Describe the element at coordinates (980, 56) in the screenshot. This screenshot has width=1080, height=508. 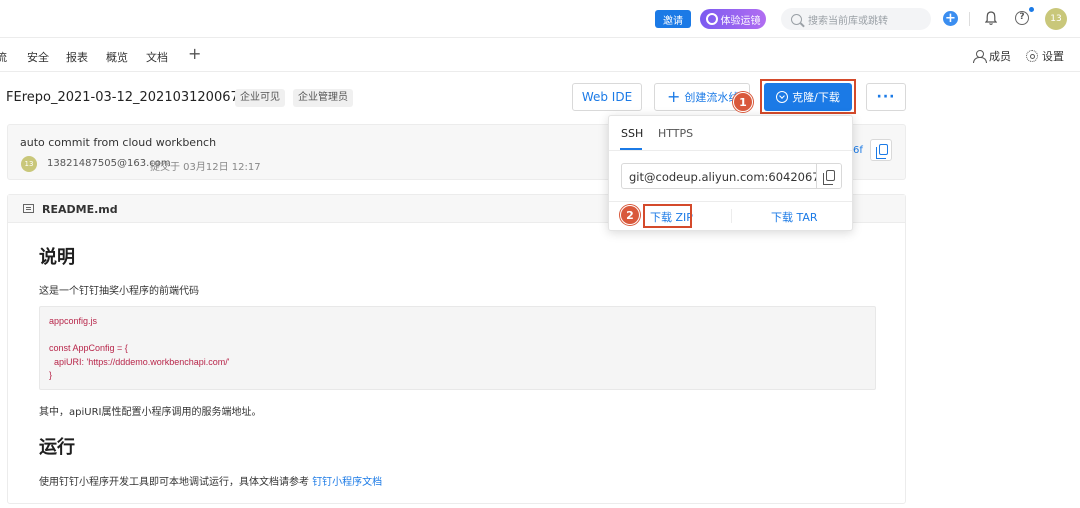
I see `user-icon` at that location.